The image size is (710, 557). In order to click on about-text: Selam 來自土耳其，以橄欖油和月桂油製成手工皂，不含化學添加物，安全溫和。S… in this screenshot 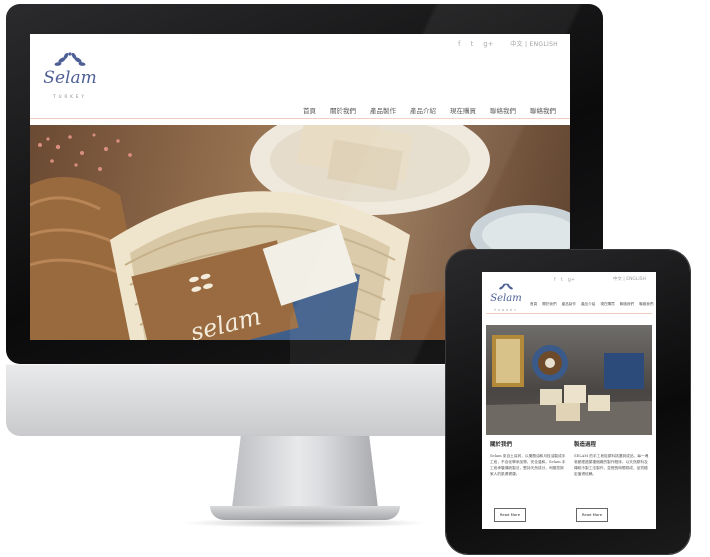, I will do `click(528, 465)`.